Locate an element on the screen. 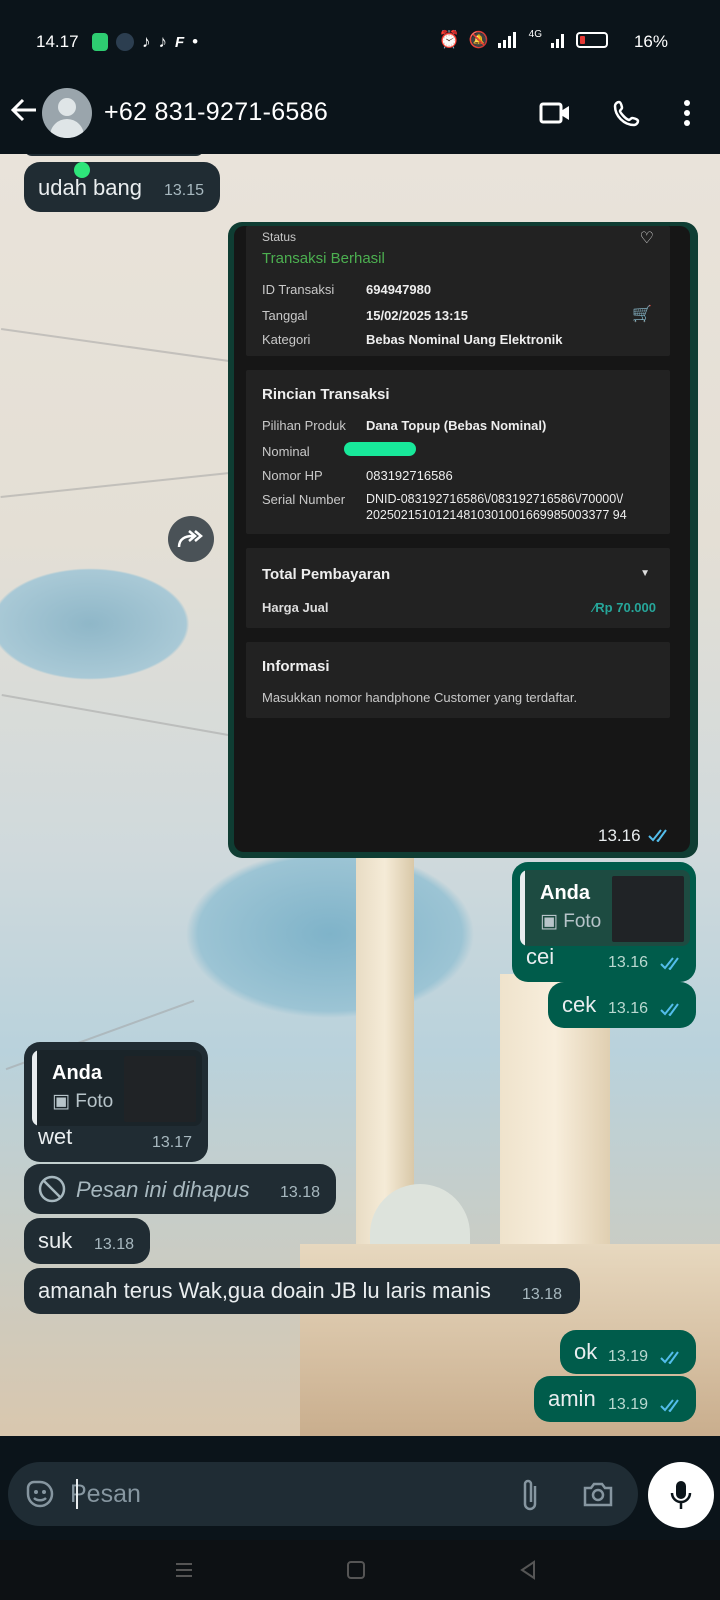 The image size is (720, 1600). avatar is located at coordinates (67, 113).